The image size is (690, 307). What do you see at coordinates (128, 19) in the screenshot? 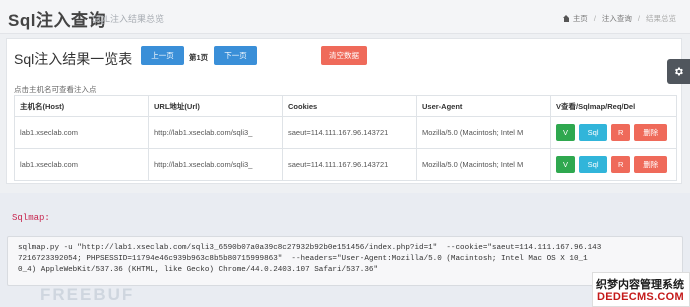
I see `page-subtitle: SQL注入结果总览` at bounding box center [128, 19].